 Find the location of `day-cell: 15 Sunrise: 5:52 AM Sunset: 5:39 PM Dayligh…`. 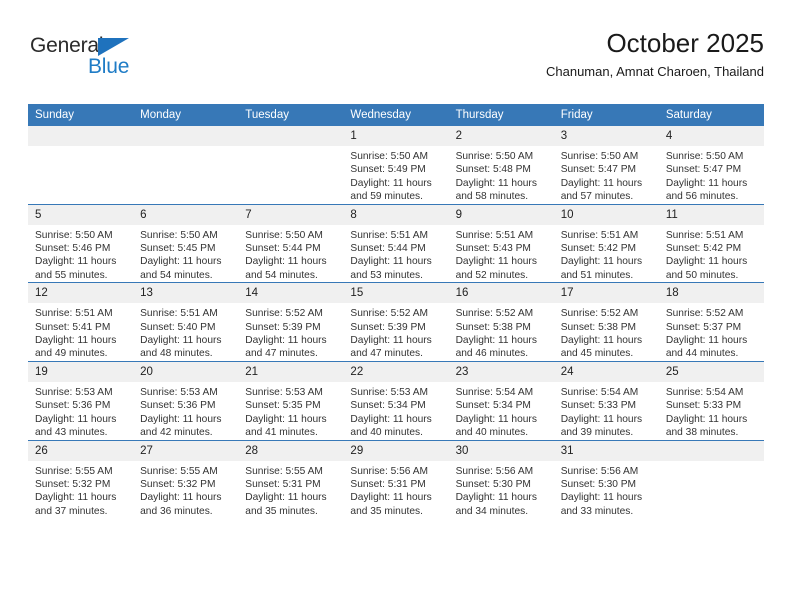

day-cell: 15 Sunrise: 5:52 AM Sunset: 5:39 PM Dayligh… is located at coordinates (396, 322).